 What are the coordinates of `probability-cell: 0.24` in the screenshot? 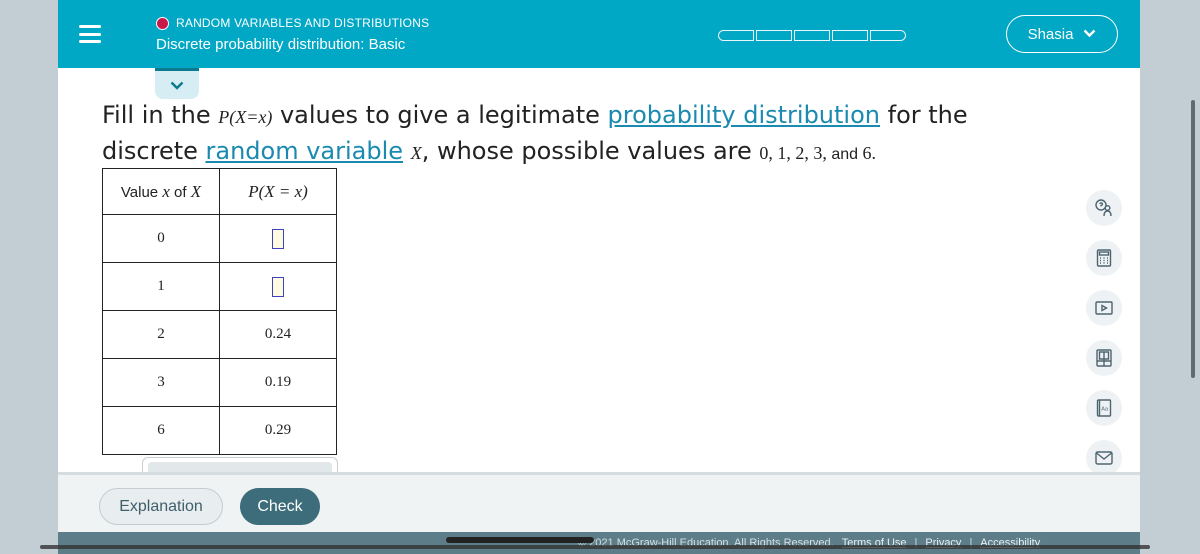 It's located at (278, 334).